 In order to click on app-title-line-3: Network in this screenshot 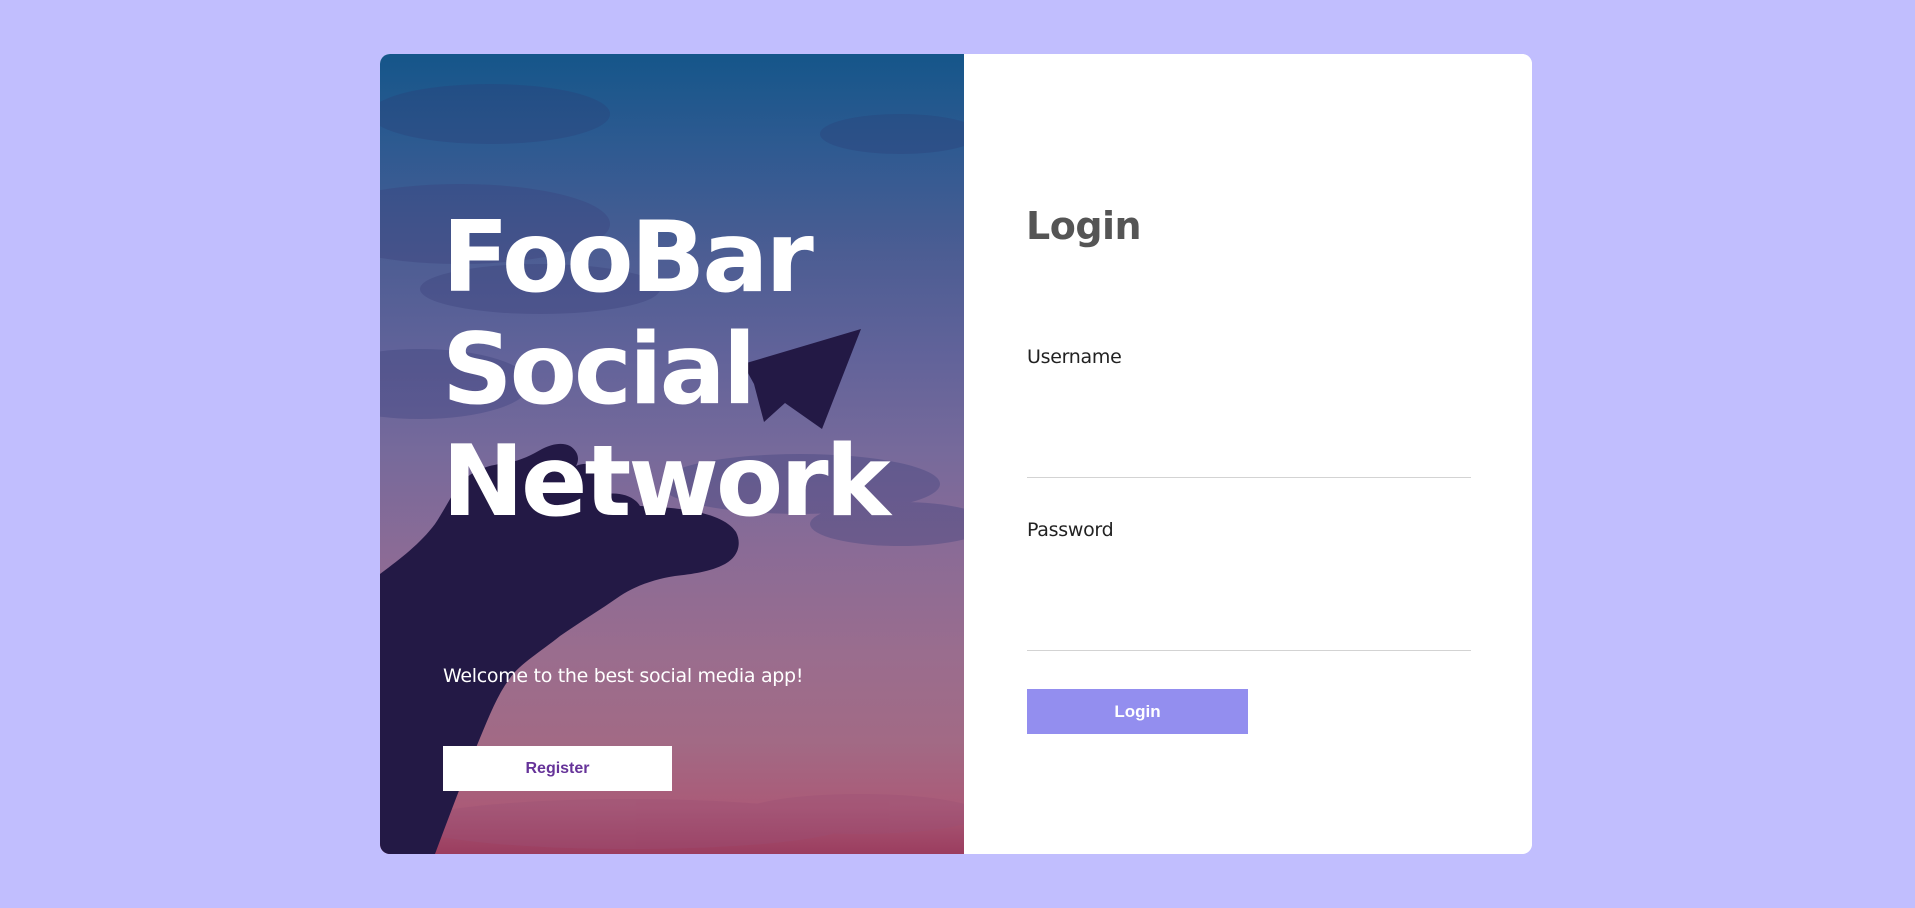, I will do `click(666, 482)`.